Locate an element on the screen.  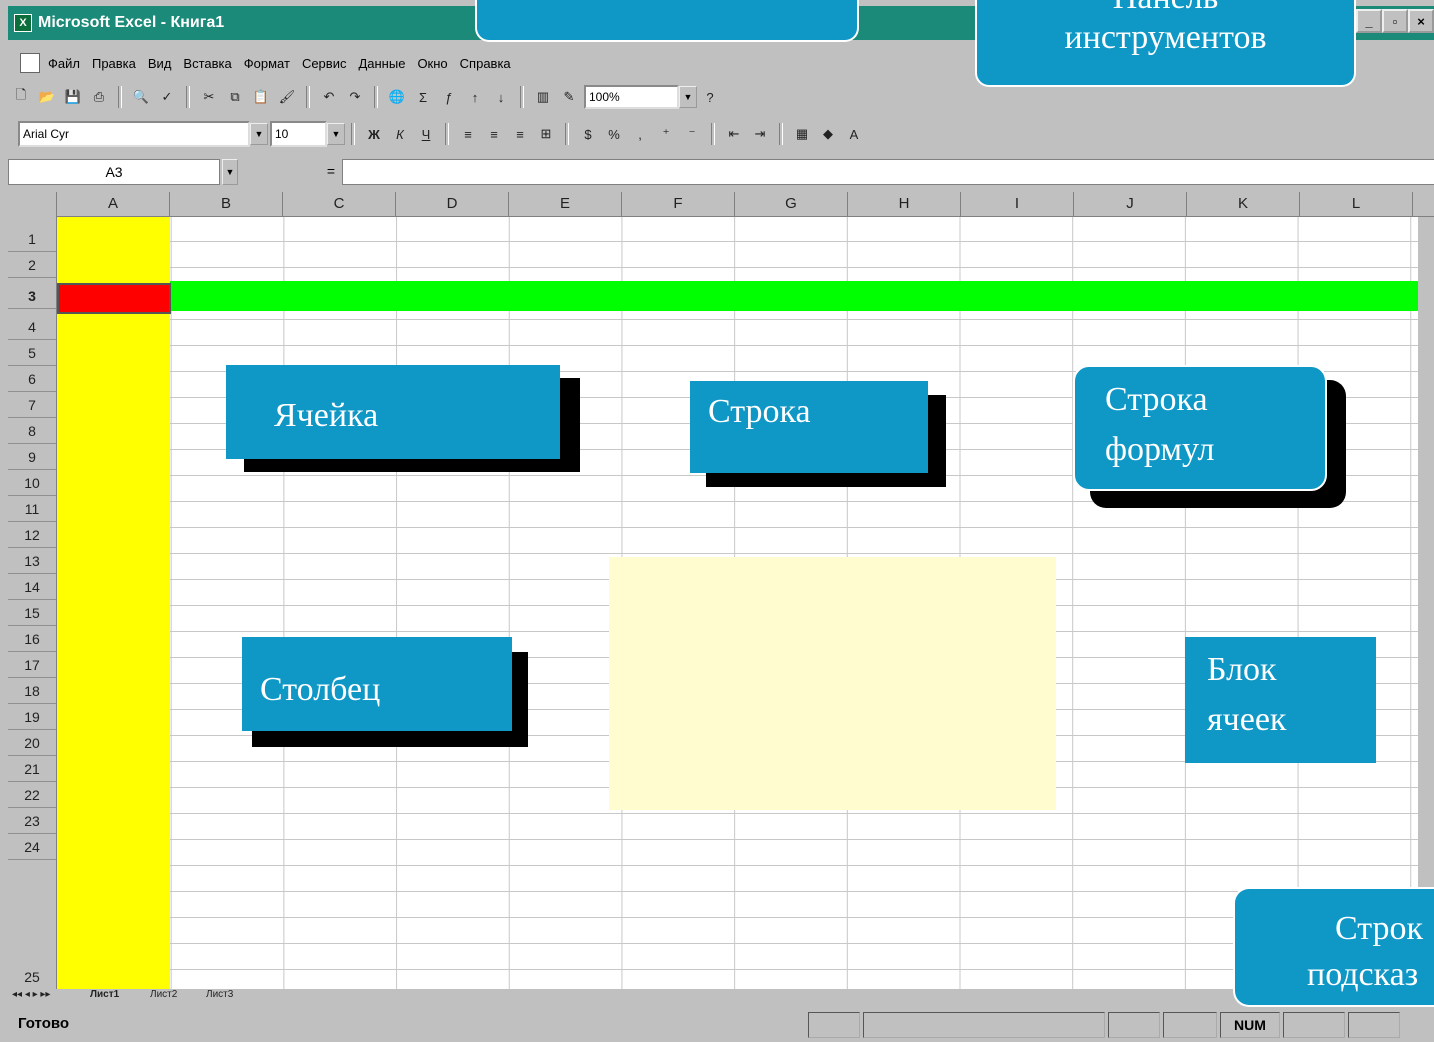
decrease-indent-icon: ⇤ is located at coordinates (734, 134).